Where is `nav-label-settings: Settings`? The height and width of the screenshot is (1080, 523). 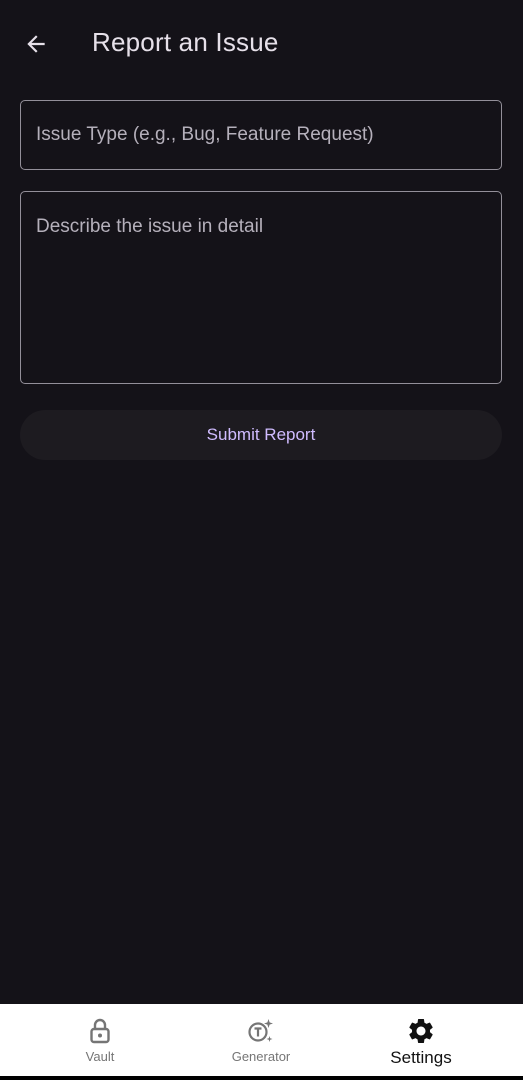
nav-label-settings: Settings is located at coordinates (421, 1057).